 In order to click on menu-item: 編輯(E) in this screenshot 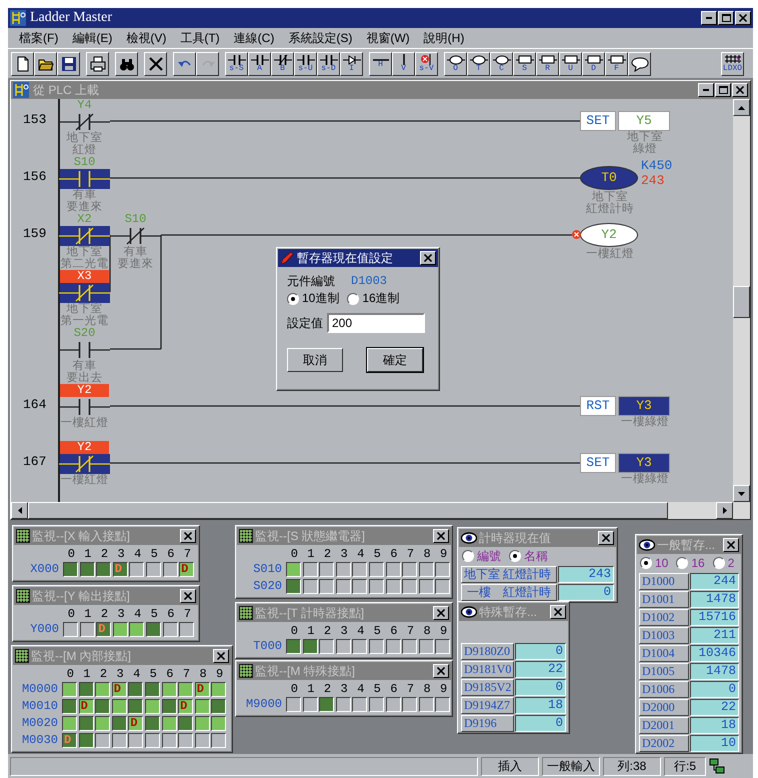, I will do `click(92, 38)`.